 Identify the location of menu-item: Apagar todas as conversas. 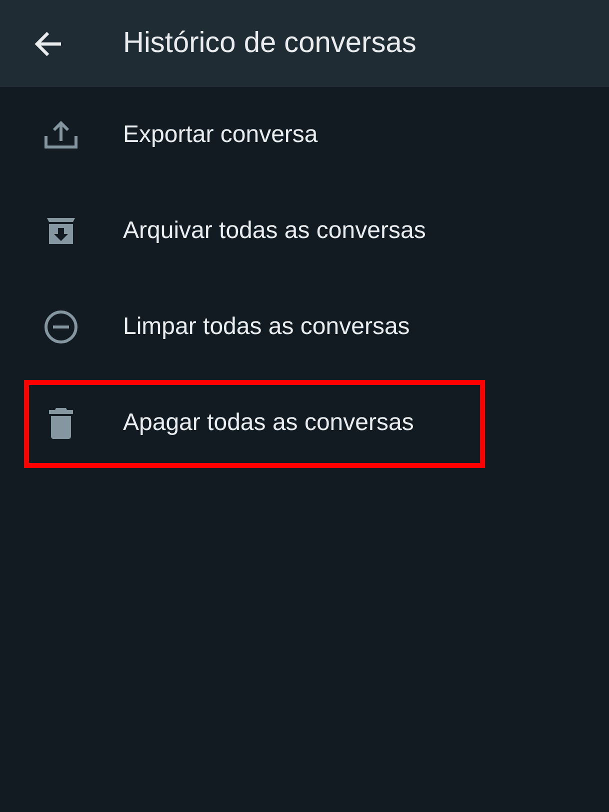
(304, 423).